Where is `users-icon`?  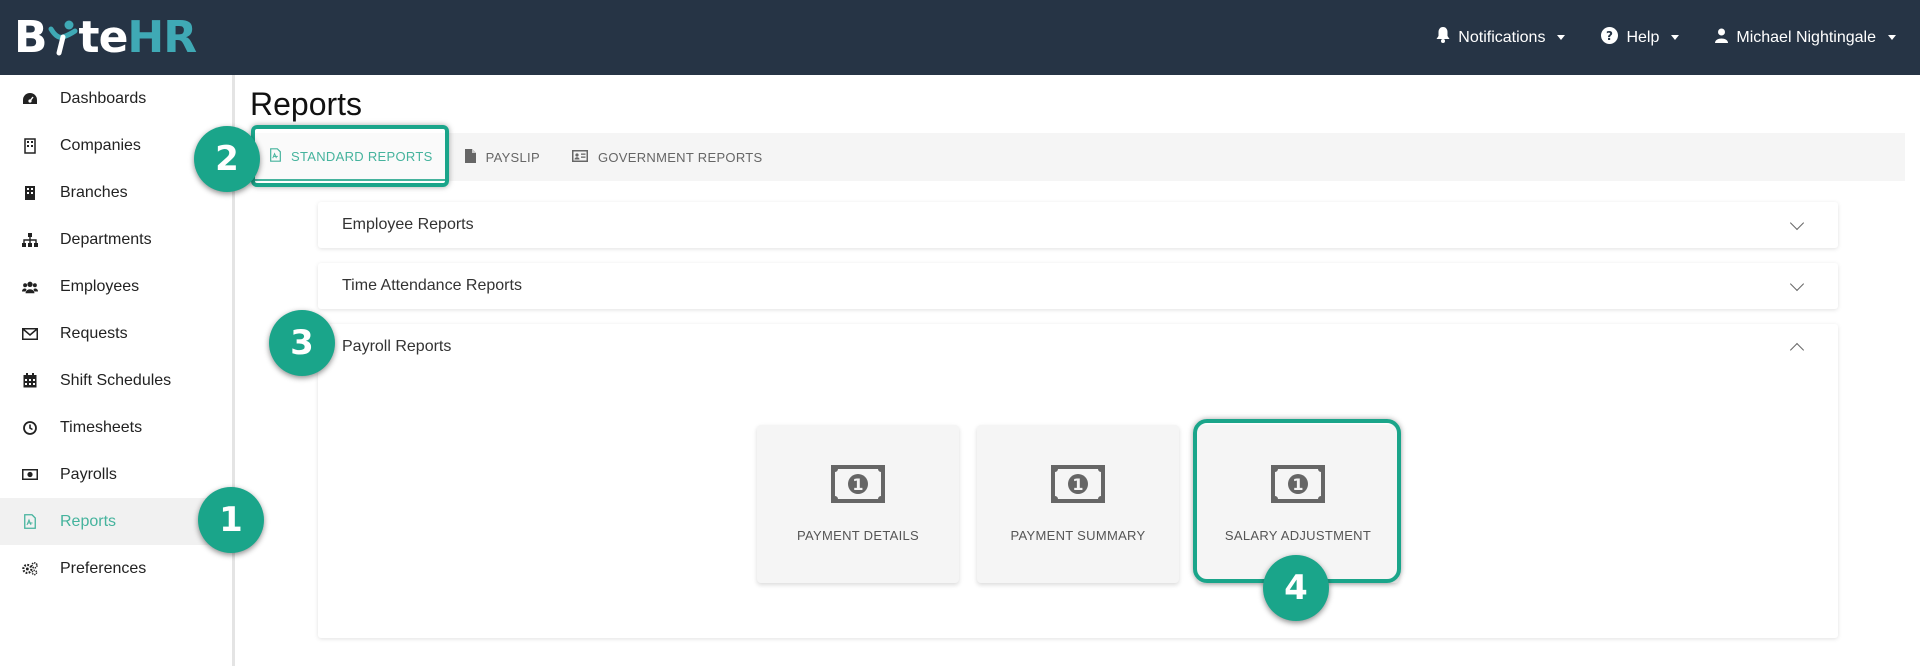 users-icon is located at coordinates (30, 287).